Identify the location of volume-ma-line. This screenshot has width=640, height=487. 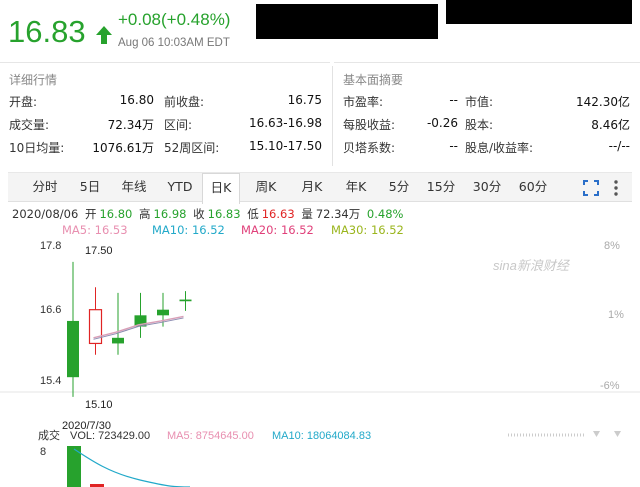
(132, 467).